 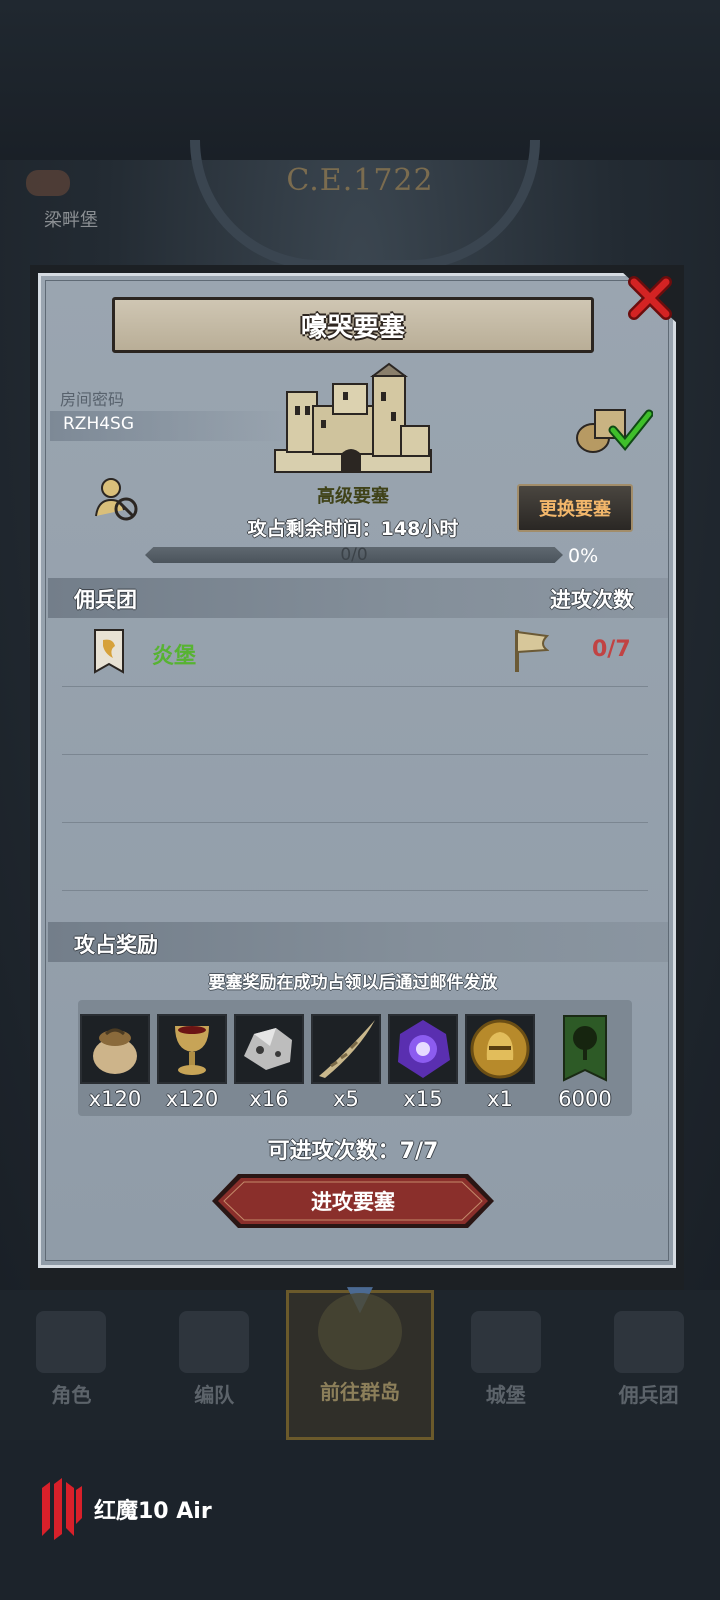 I want to click on remaining-attempts: 可进攻次数：7/7, so click(x=353, y=1151).